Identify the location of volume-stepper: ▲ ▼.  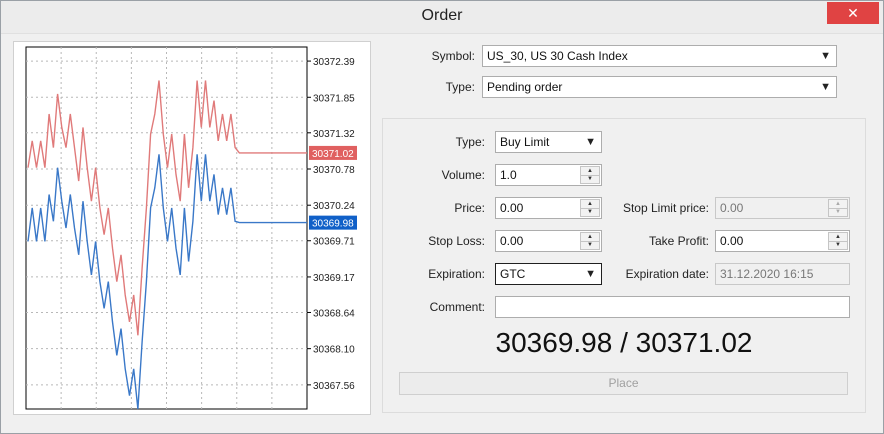
(590, 175).